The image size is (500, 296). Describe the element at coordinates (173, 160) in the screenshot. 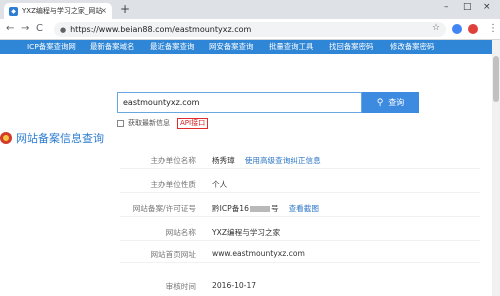

I see `sponsor-label: 主办单位名称` at that location.